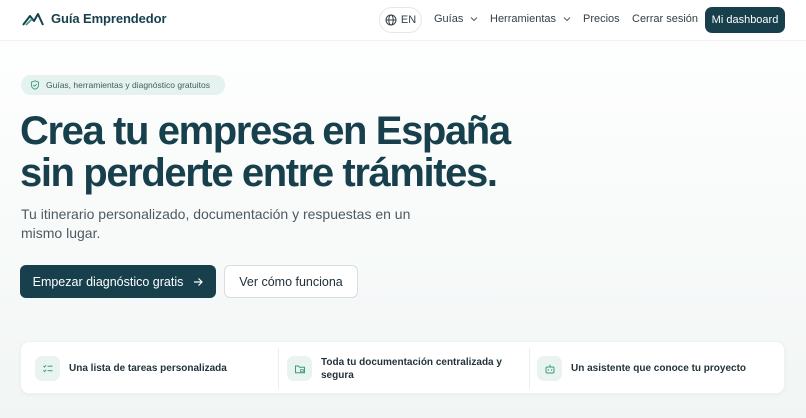 Image resolution: width=806 pixels, height=418 pixels. Describe the element at coordinates (299, 368) in the screenshot. I see `folder-icon` at that location.